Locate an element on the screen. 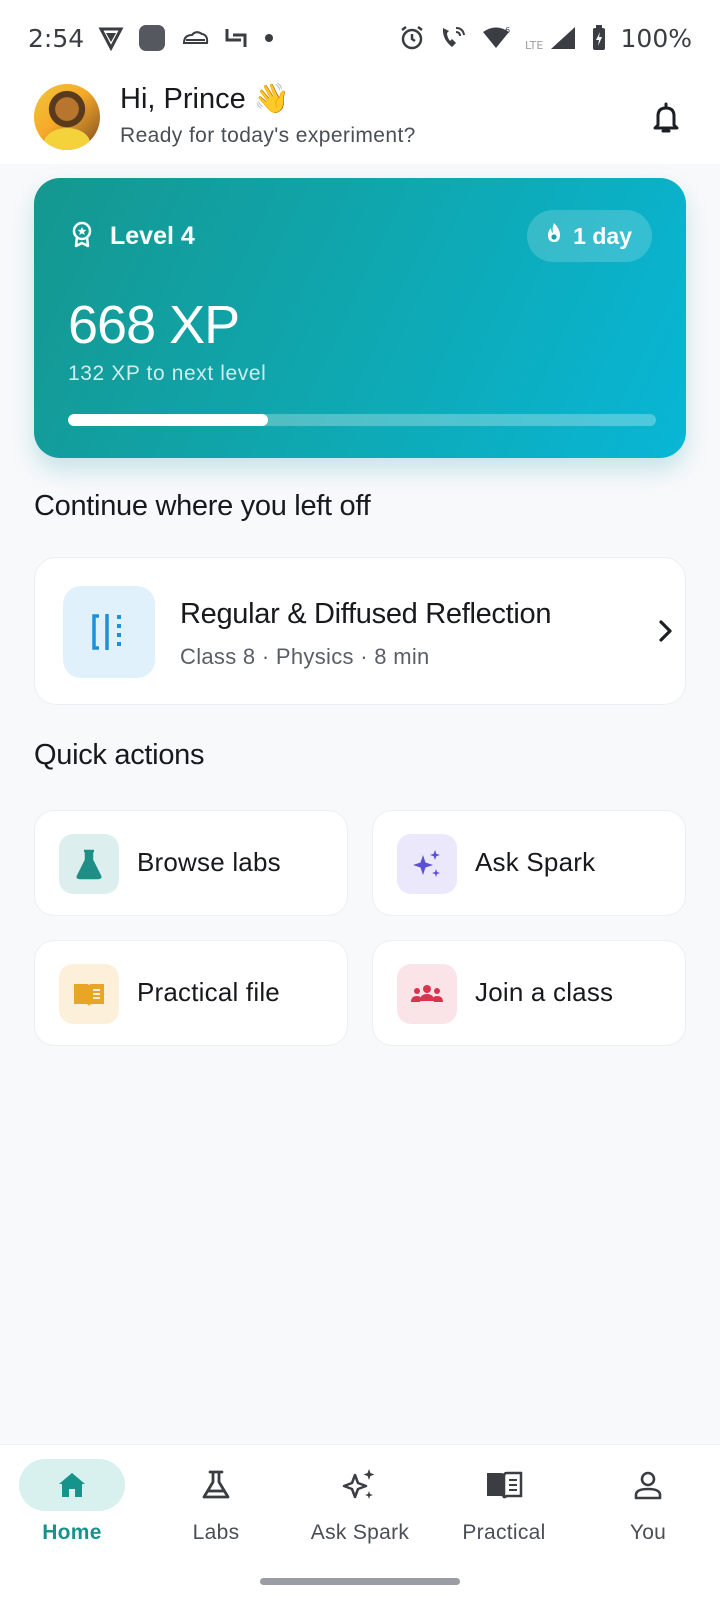 This screenshot has width=720, height=1600. reflection-icon is located at coordinates (109, 632).